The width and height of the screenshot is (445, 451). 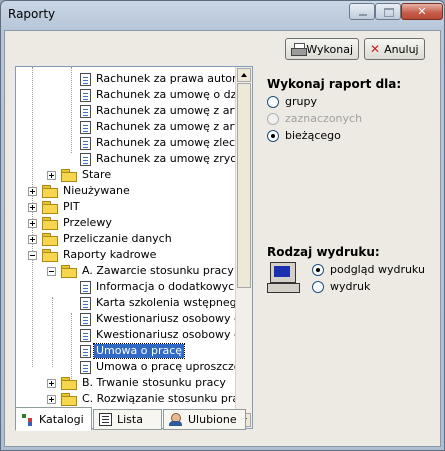 I want to click on tree-item: B. Trwanie stosunku pracy, so click(x=137, y=383).